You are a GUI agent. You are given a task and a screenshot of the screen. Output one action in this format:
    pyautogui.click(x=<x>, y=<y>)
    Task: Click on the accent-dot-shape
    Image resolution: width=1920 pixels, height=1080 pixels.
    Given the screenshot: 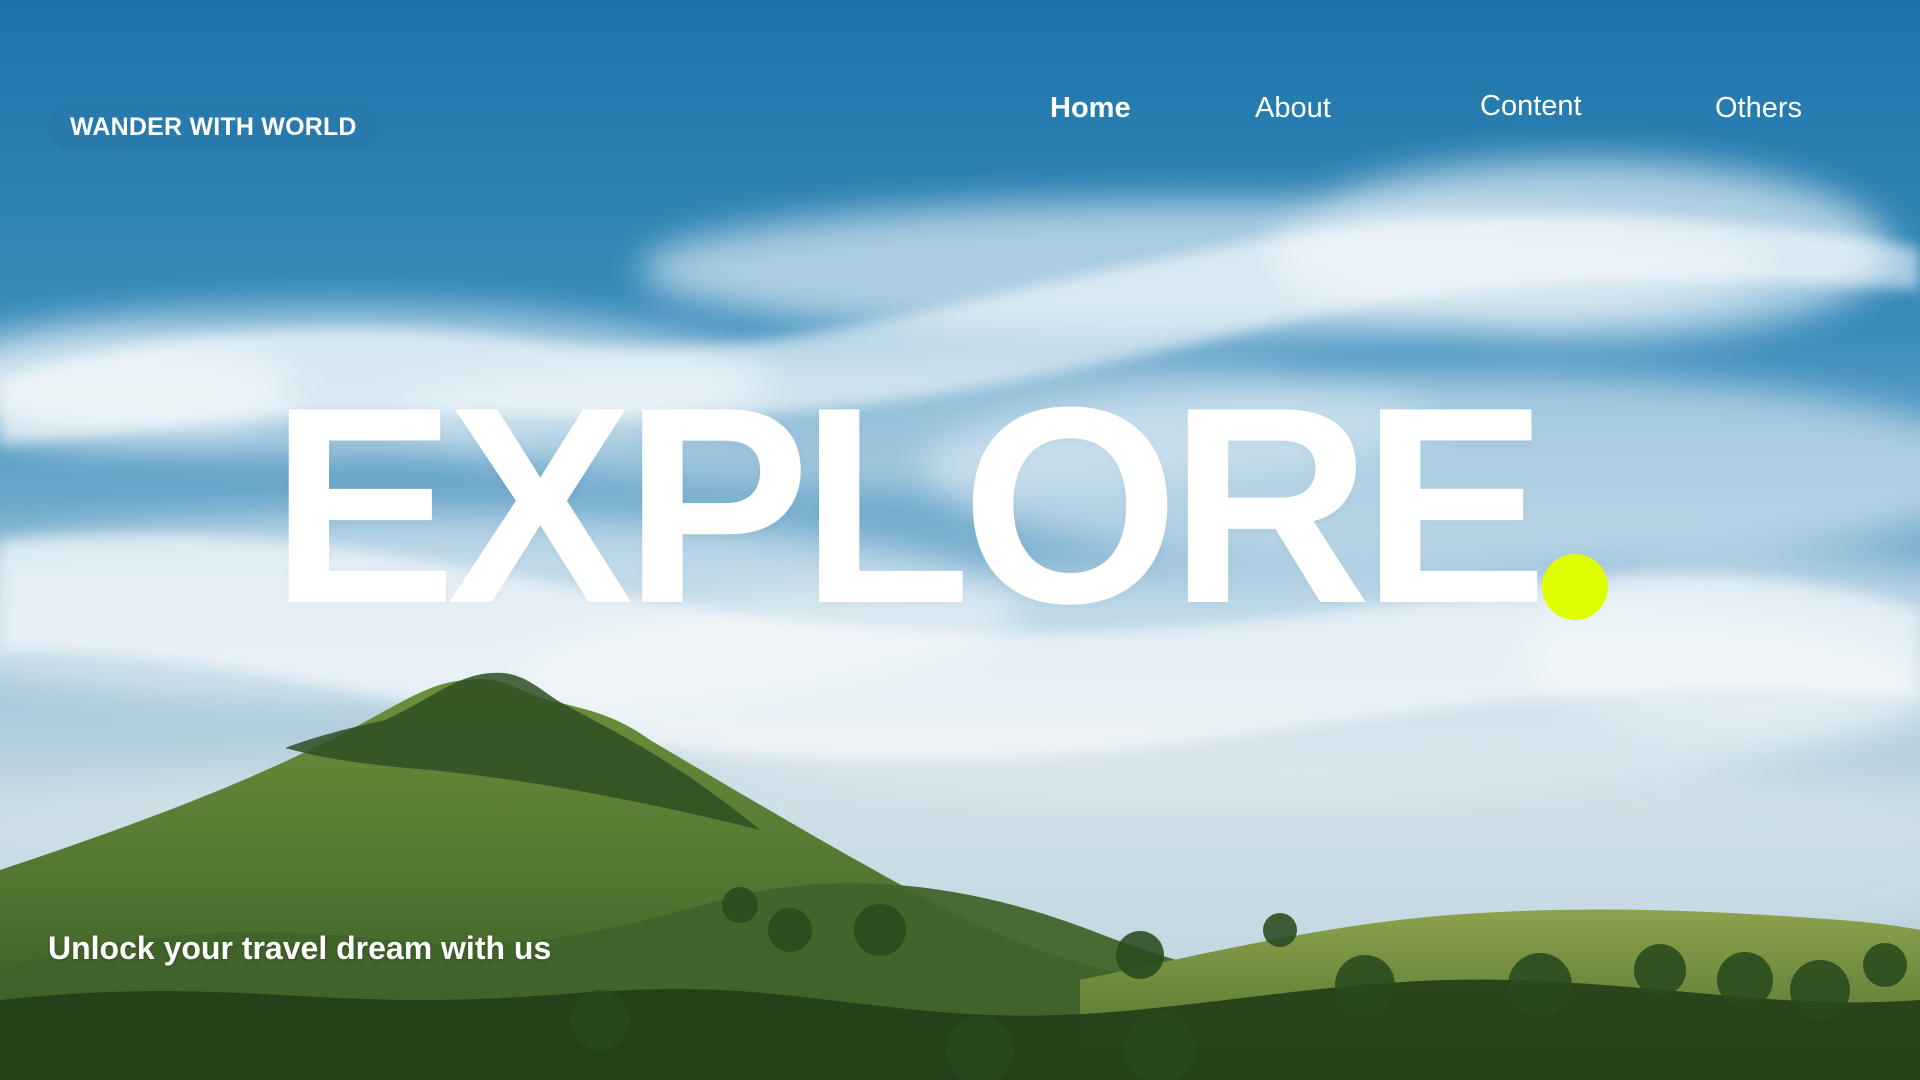 What is the action you would take?
    pyautogui.click(x=1575, y=587)
    